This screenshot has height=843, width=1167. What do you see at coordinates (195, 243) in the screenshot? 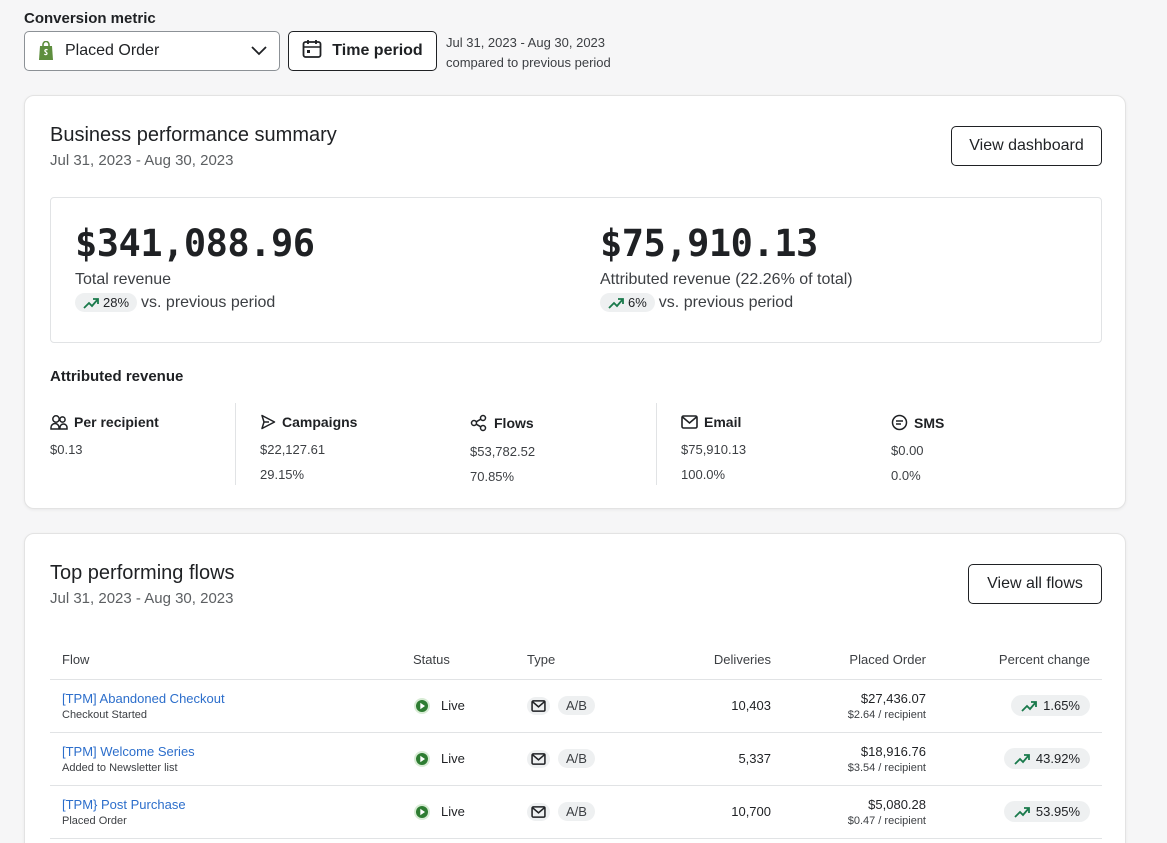
I see `total-revenue-value: $341,088.96` at bounding box center [195, 243].